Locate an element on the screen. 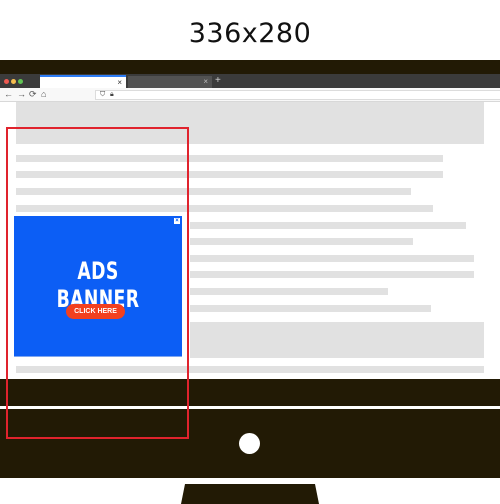 The height and width of the screenshot is (504, 500). navigation-bar: ← → ⟳ ⌂ ⛉ 🔒︎ is located at coordinates (250, 95).